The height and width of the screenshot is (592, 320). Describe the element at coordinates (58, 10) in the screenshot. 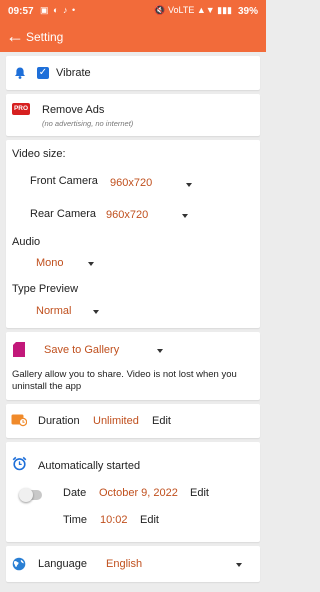

I see `notification-icons: ▣ ◐ ♪ •` at that location.